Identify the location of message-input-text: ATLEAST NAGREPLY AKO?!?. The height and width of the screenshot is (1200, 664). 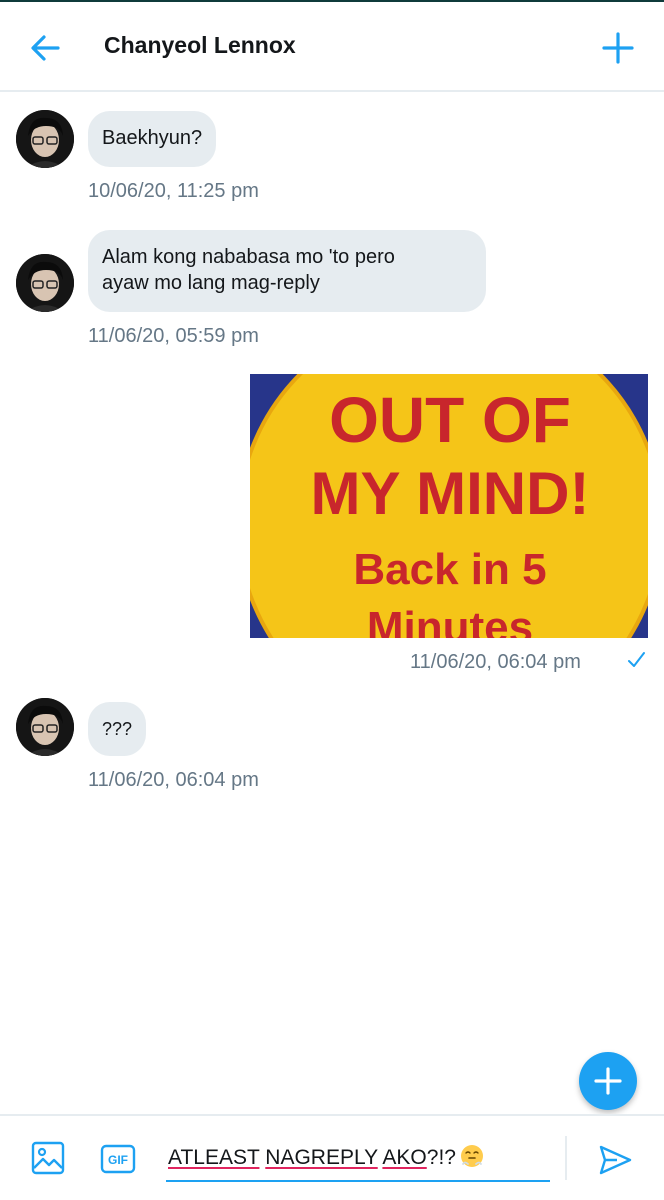
(326, 1157).